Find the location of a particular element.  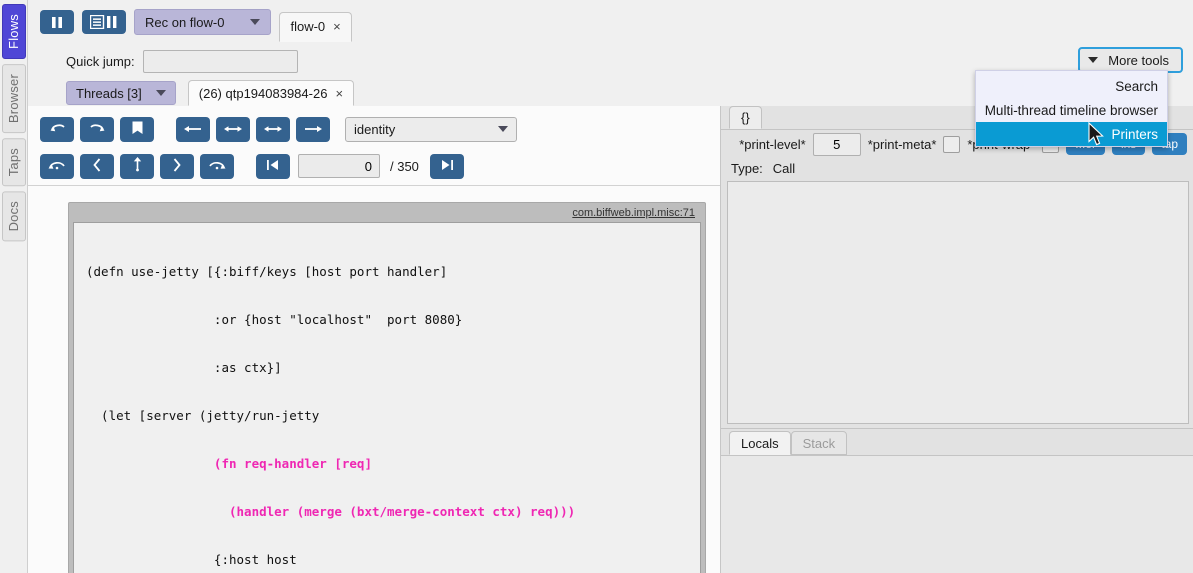

rail-tab-browser-label: Browser is located at coordinates (13, 98).